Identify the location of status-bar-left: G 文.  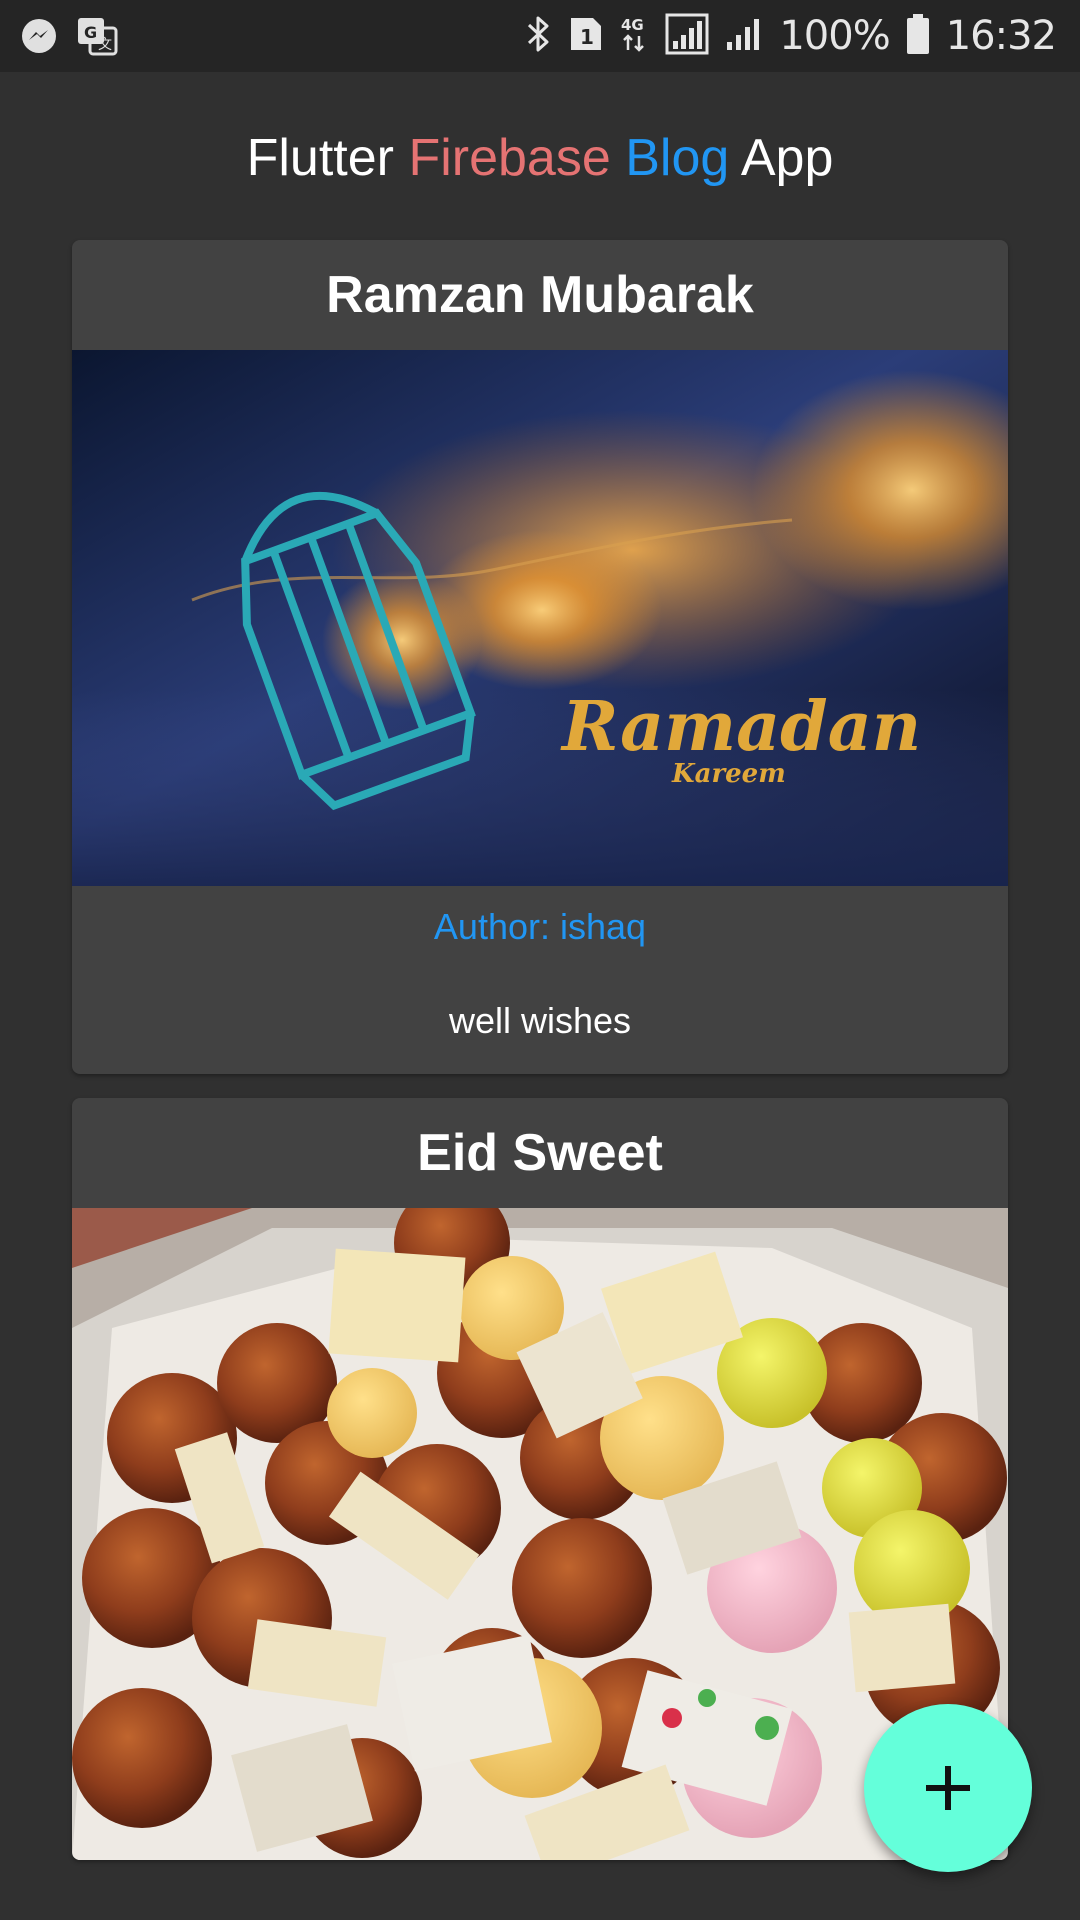
(69, 38).